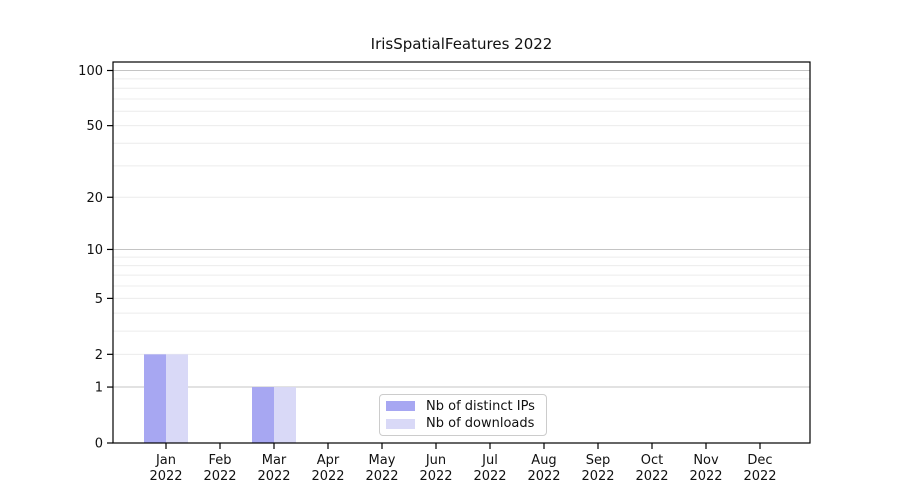 This screenshot has width=900, height=500. Describe the element at coordinates (543, 460) in the screenshot. I see `x-tick-label-month: Aug` at that location.